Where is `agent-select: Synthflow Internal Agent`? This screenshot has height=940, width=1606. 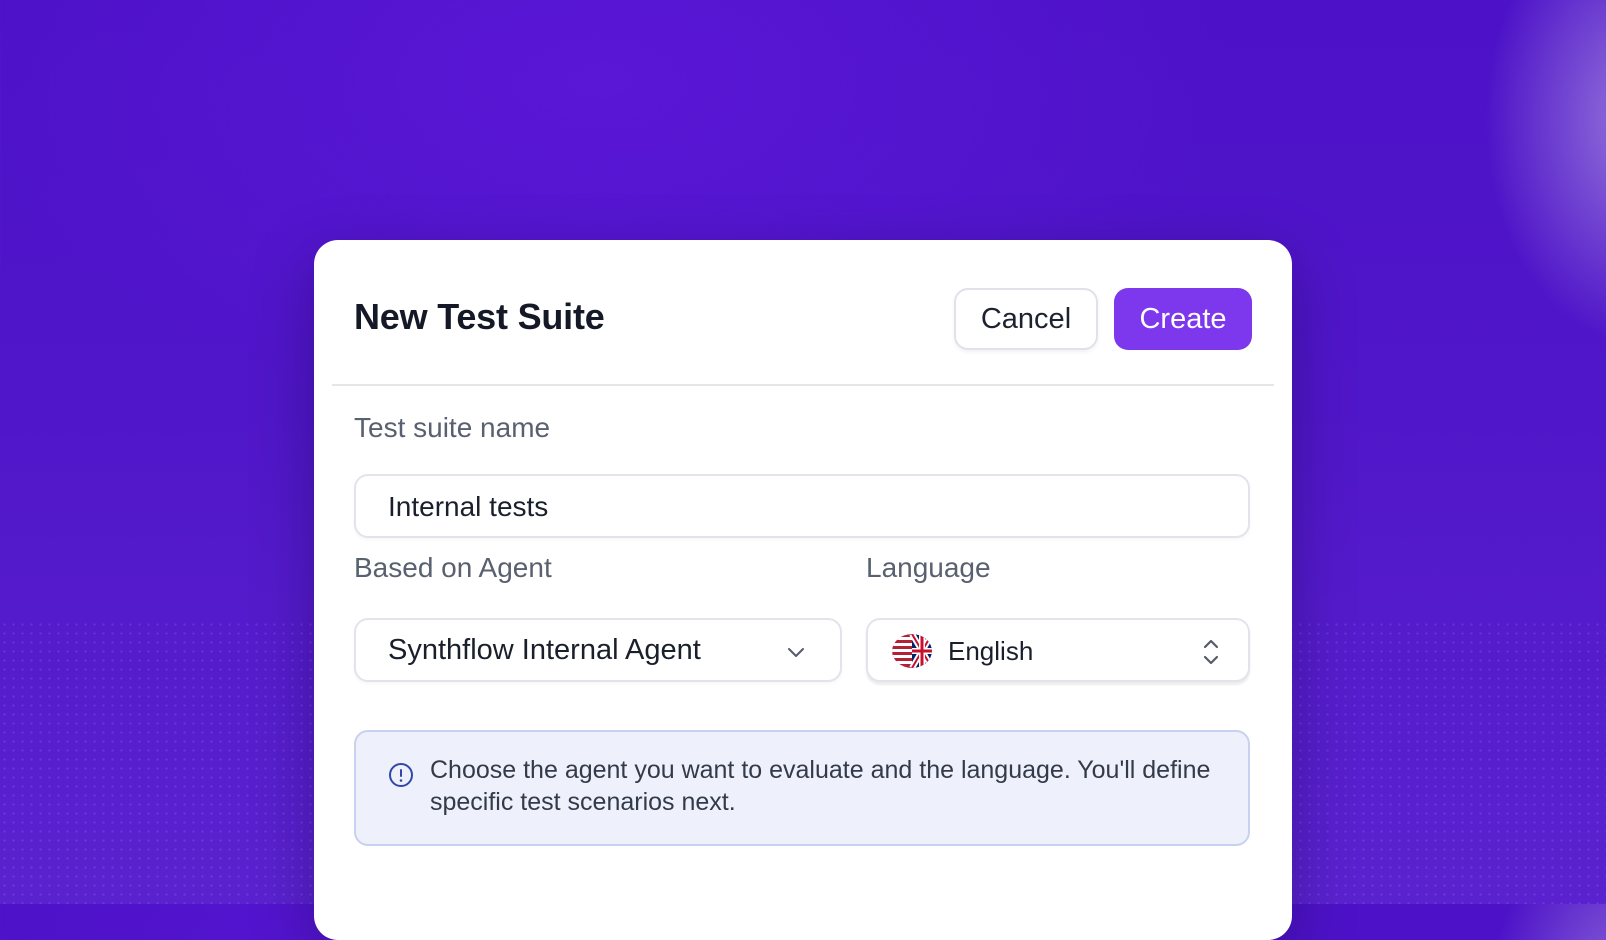 agent-select: Synthflow Internal Agent is located at coordinates (598, 650).